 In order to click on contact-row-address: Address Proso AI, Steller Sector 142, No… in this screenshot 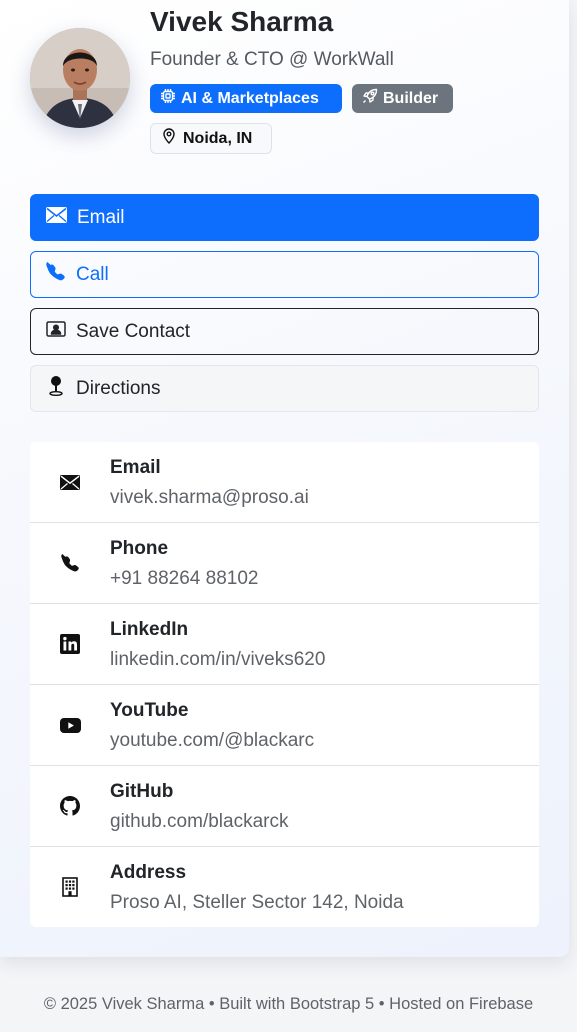, I will do `click(284, 887)`.